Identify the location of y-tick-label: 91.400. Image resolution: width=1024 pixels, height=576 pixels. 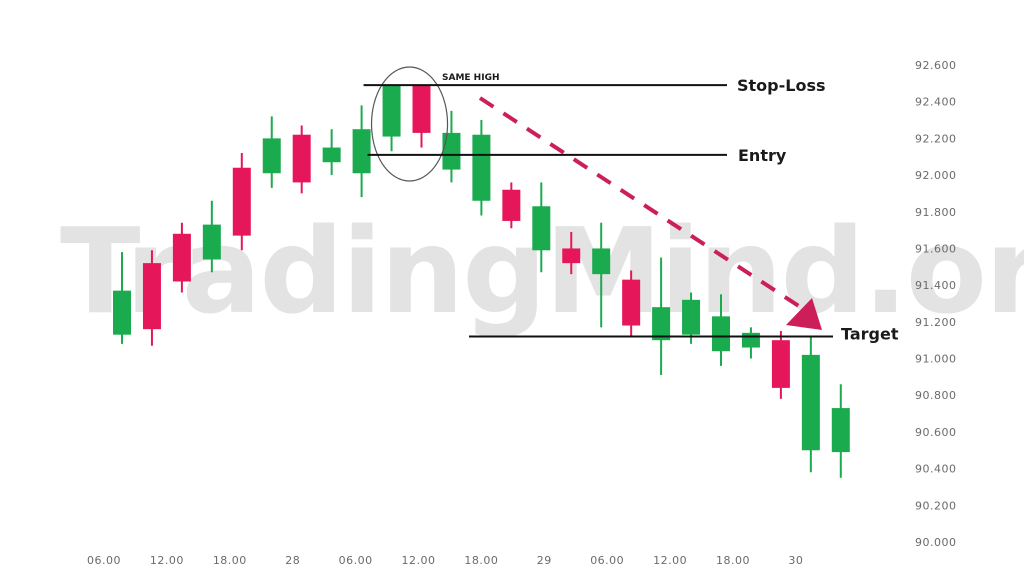
(936, 285).